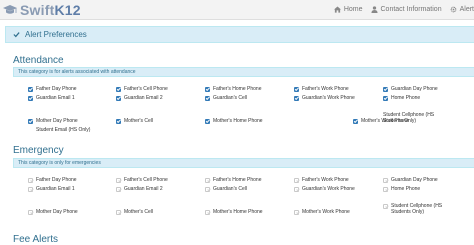 The height and width of the screenshot is (245, 474). I want to click on attendance-option: Guardian's Cell, so click(226, 98).